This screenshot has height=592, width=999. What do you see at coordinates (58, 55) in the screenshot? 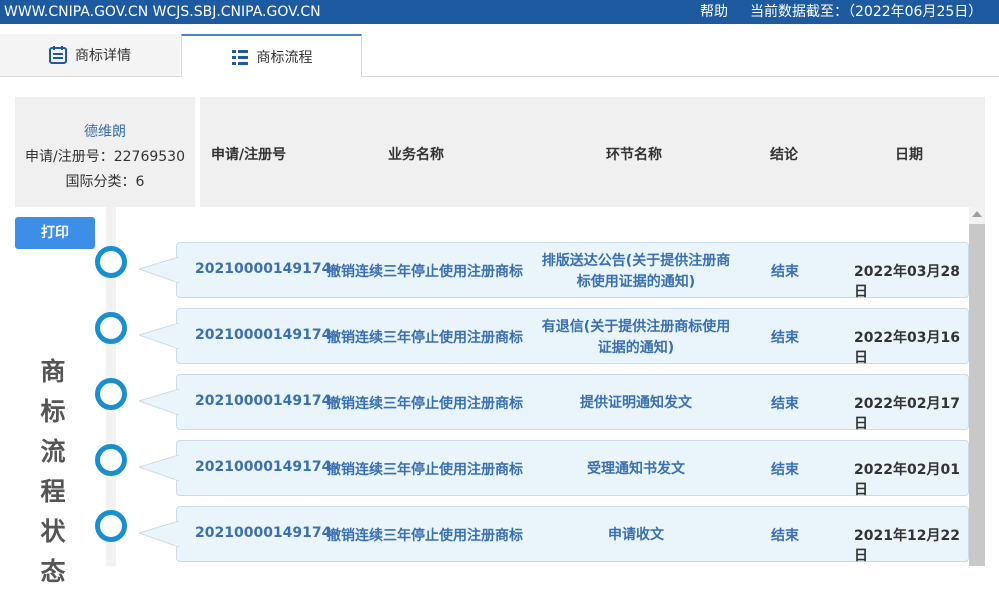
I see `document-icon` at bounding box center [58, 55].